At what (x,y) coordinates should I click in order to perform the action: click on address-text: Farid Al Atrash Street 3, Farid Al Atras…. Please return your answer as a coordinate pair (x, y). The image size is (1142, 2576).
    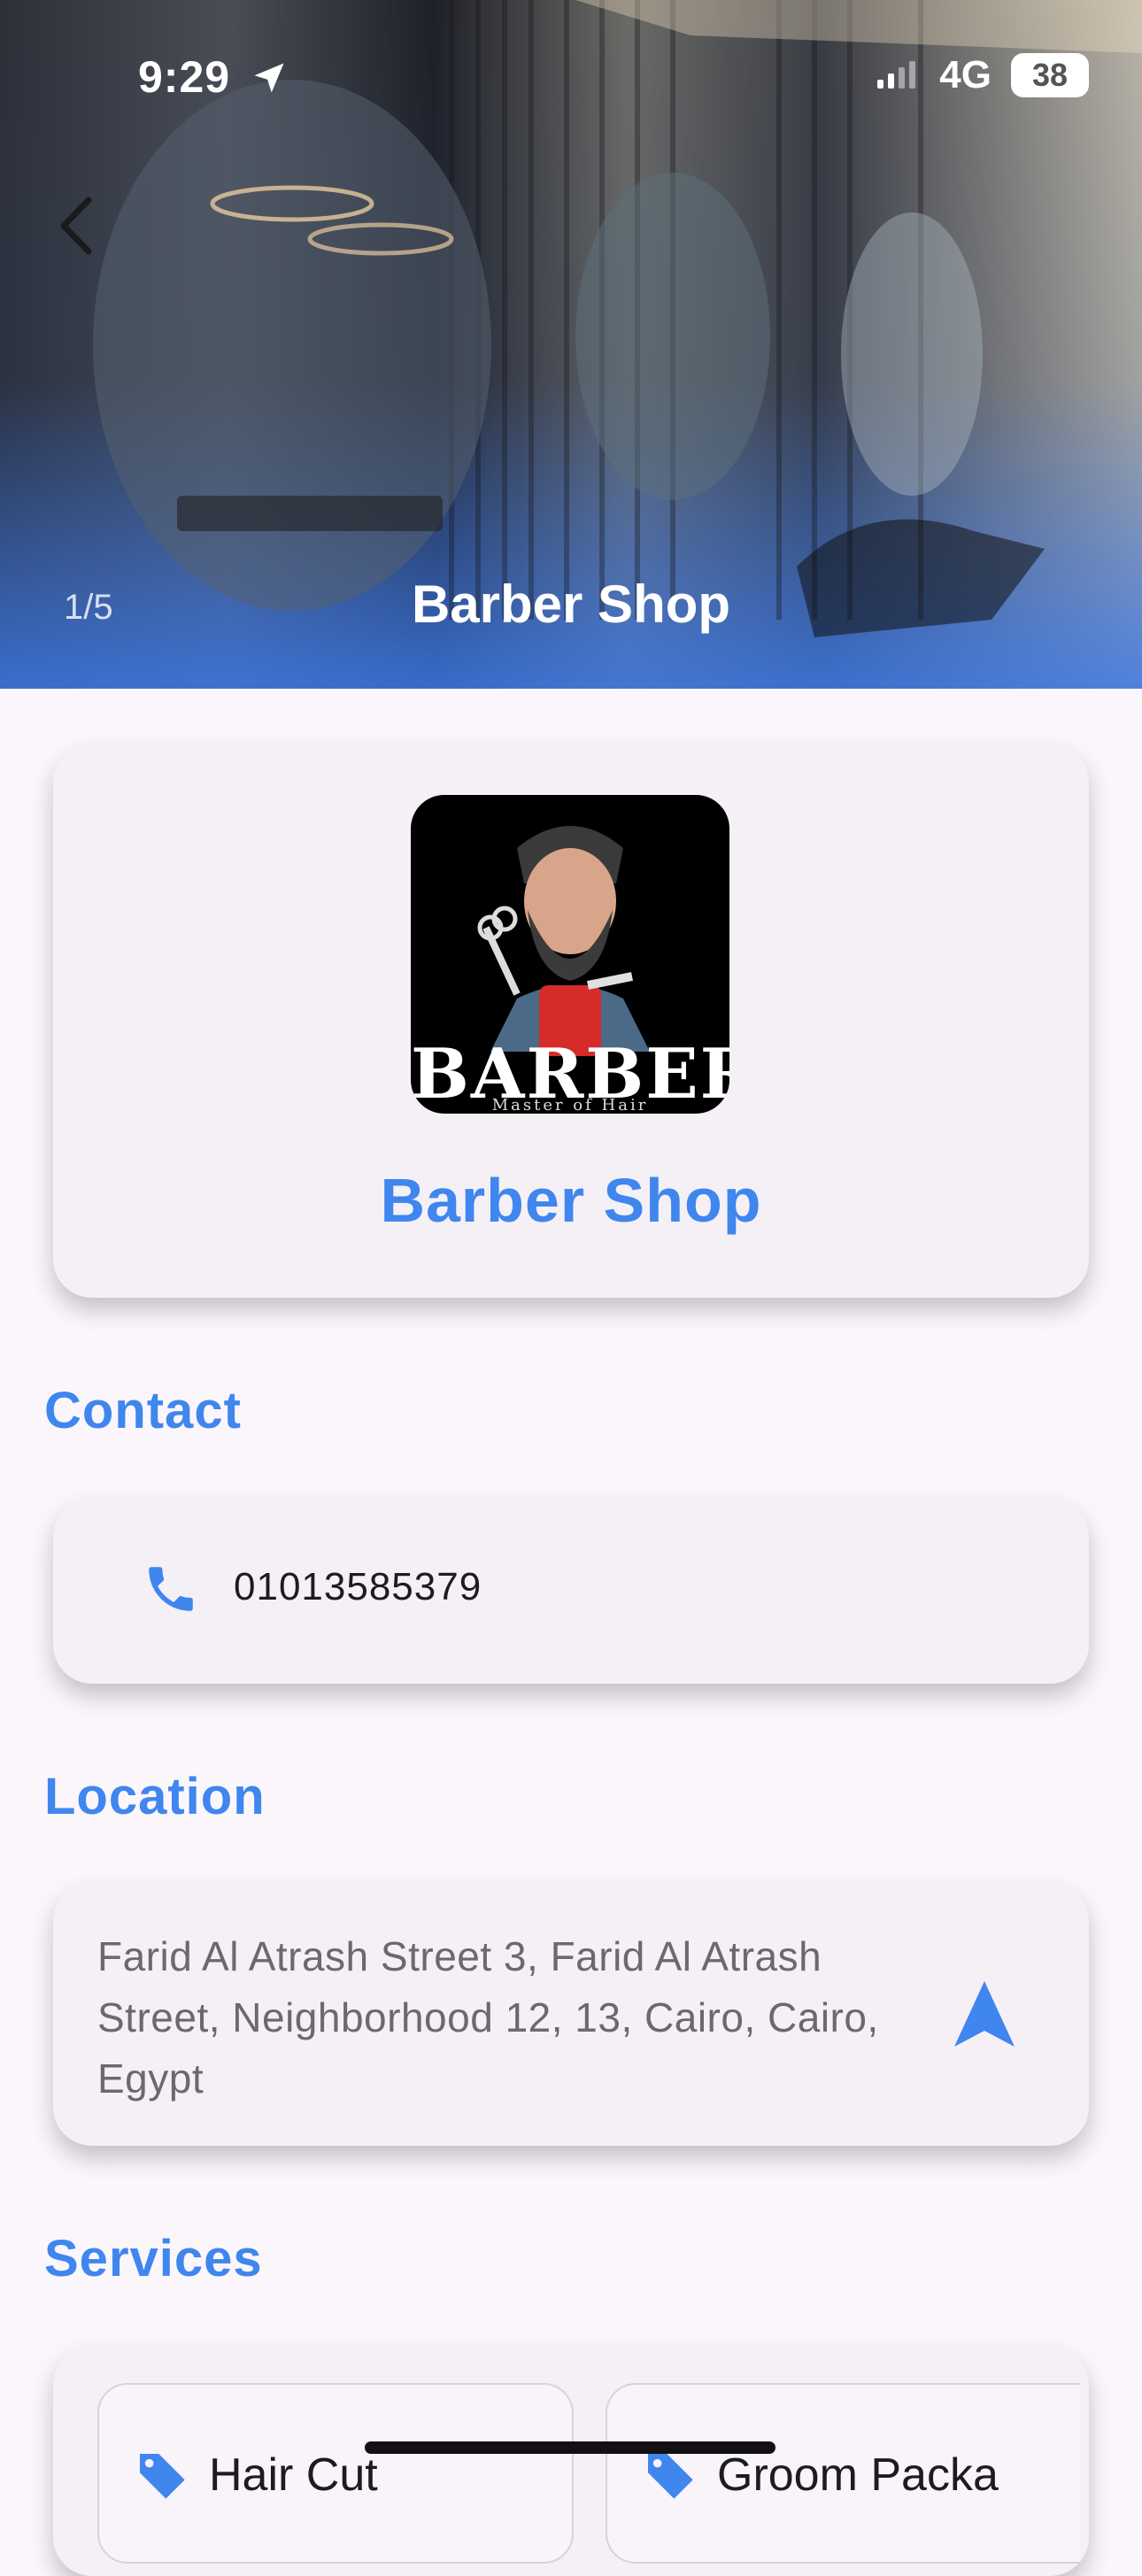
    Looking at the image, I should click on (488, 2017).